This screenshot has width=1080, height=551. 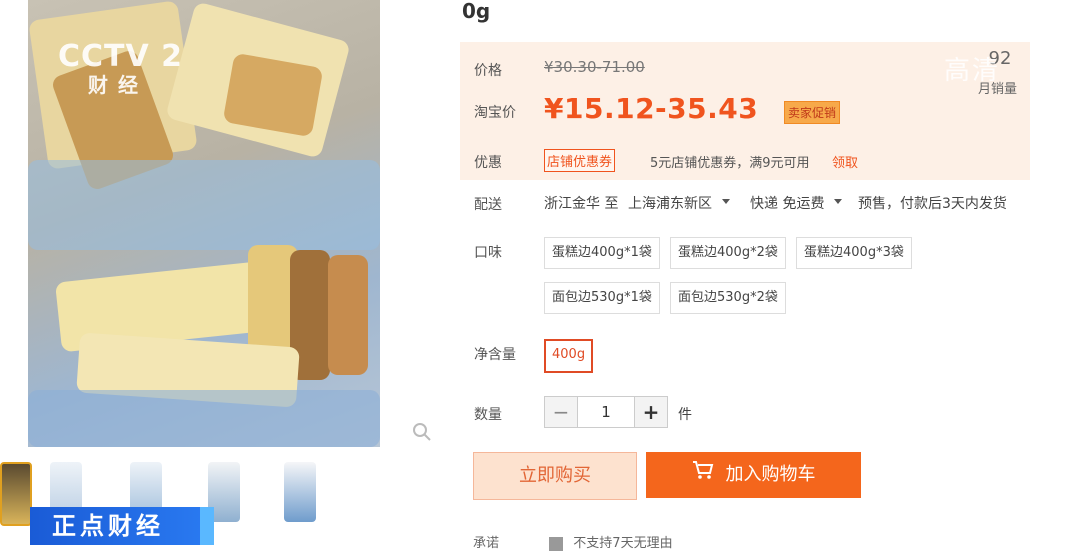 I want to click on flavor-option: 蛋糕边400g*3袋, so click(x=854, y=253).